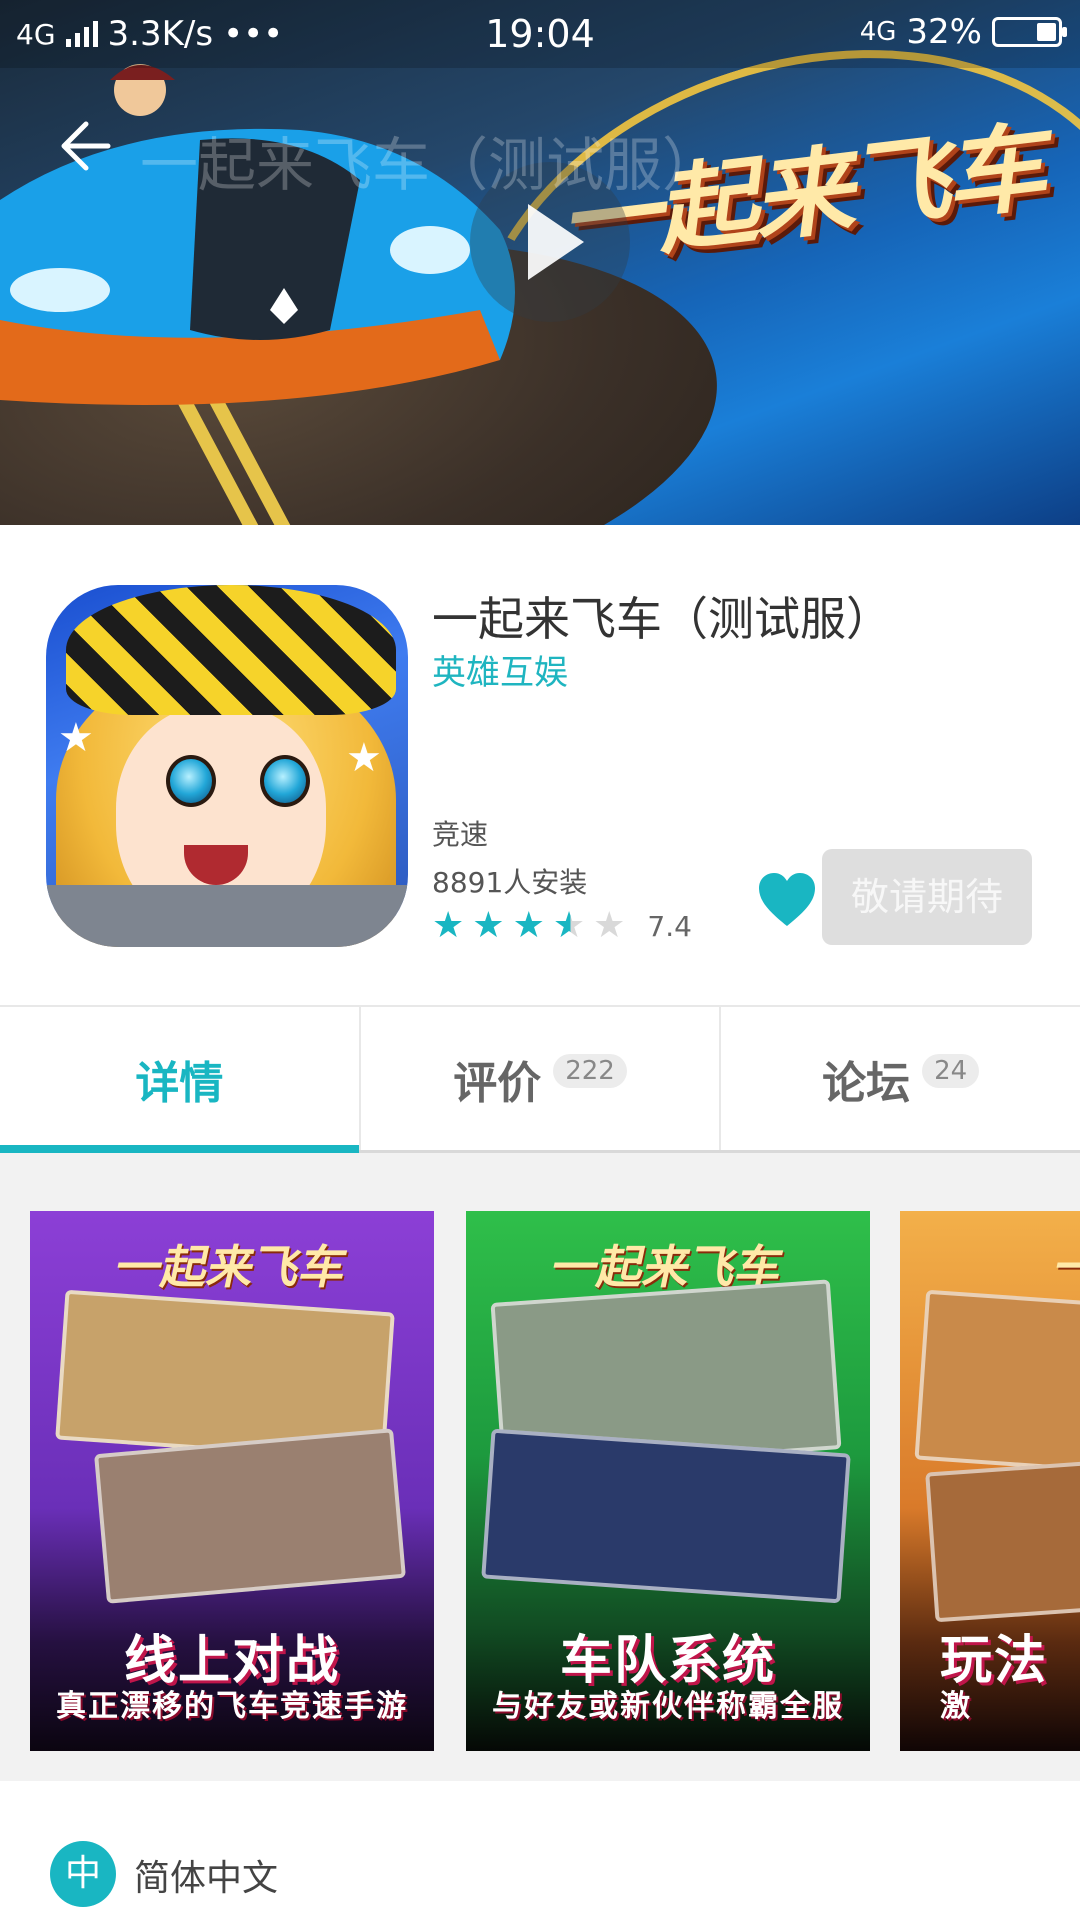  I want to click on back-arrow-icon, so click(82, 146).